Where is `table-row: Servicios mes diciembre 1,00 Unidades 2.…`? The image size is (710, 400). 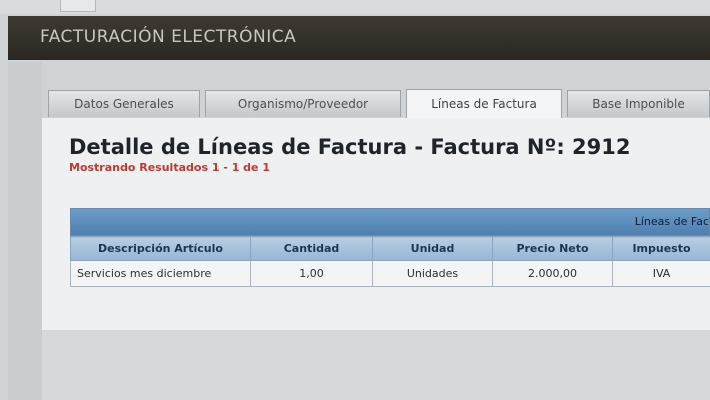
table-row: Servicios mes diciembre 1,00 Unidades 2.… is located at coordinates (390, 273).